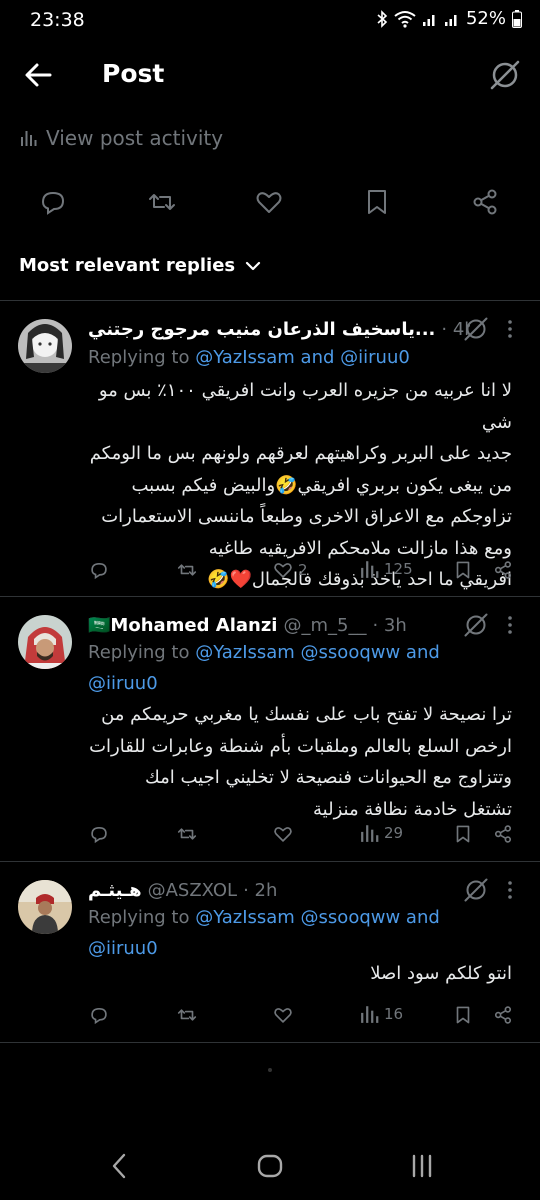  I want to click on reply-header: ياسخيف الذرعان منيب مرجوج رجتني... · 4h, so click(279, 329).